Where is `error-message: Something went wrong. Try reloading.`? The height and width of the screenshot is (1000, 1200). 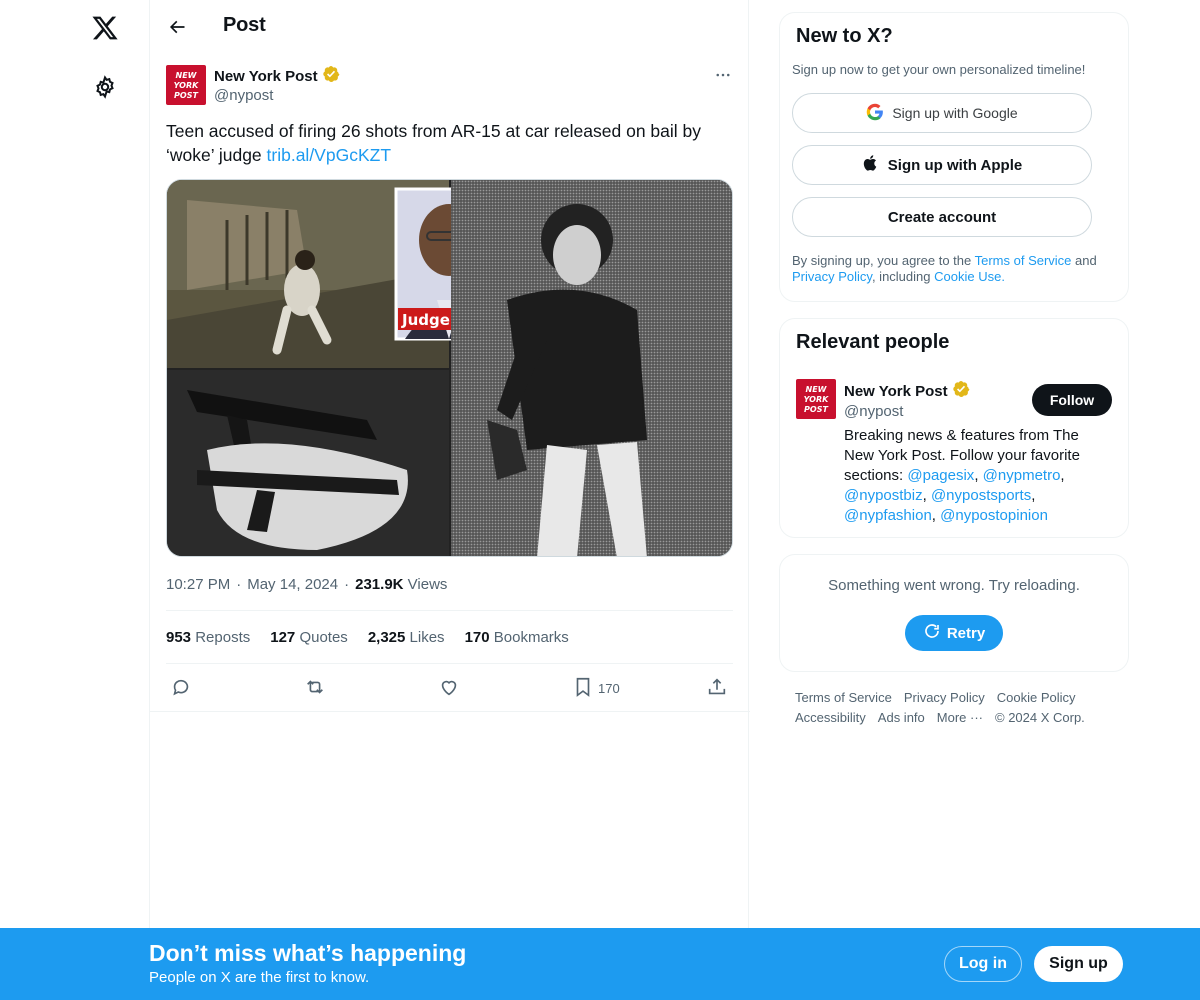 error-message: Something went wrong. Try reloading. is located at coordinates (954, 585).